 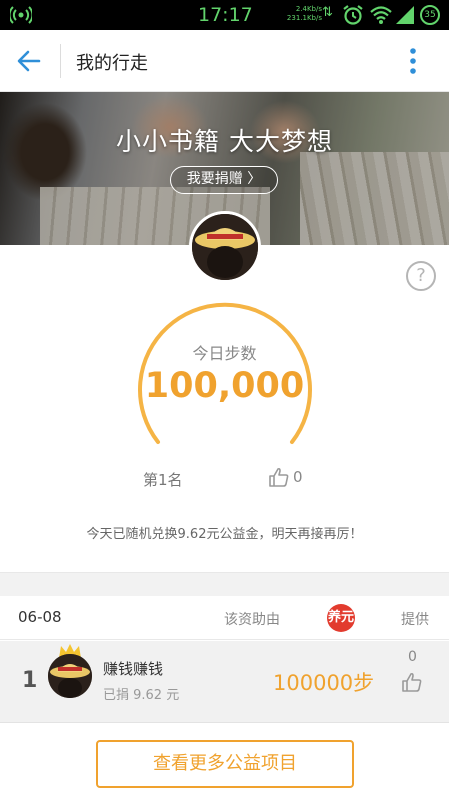 What do you see at coordinates (298, 477) in the screenshot?
I see `like-count: 0` at bounding box center [298, 477].